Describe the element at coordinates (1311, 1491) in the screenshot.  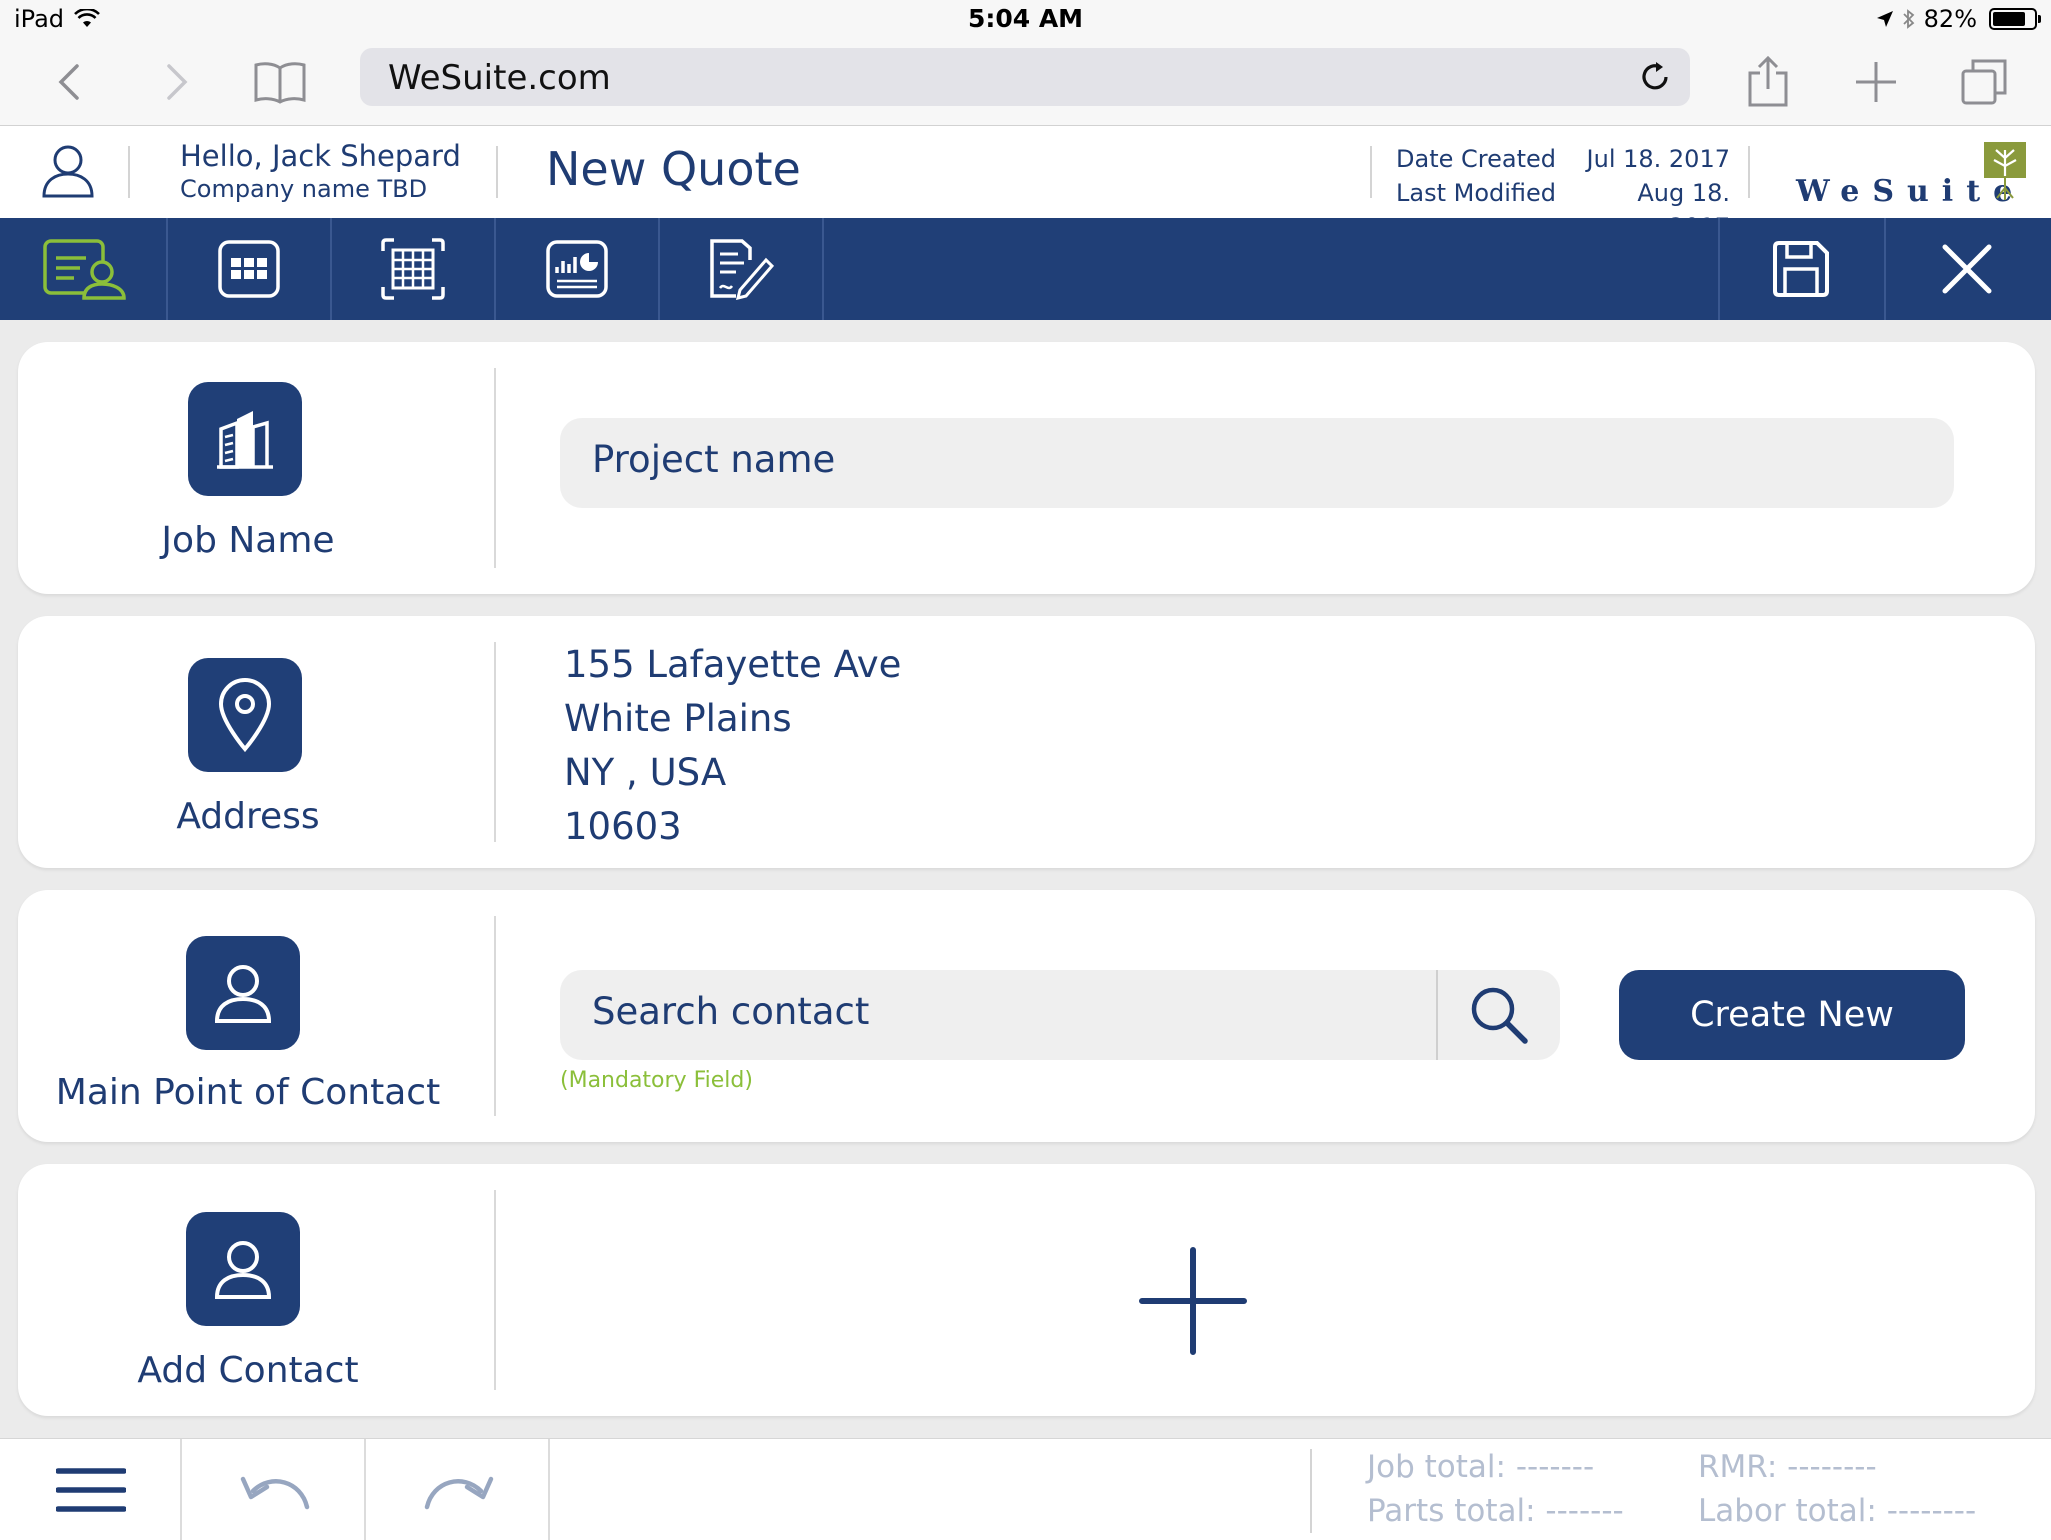
I see `footer-divider` at that location.